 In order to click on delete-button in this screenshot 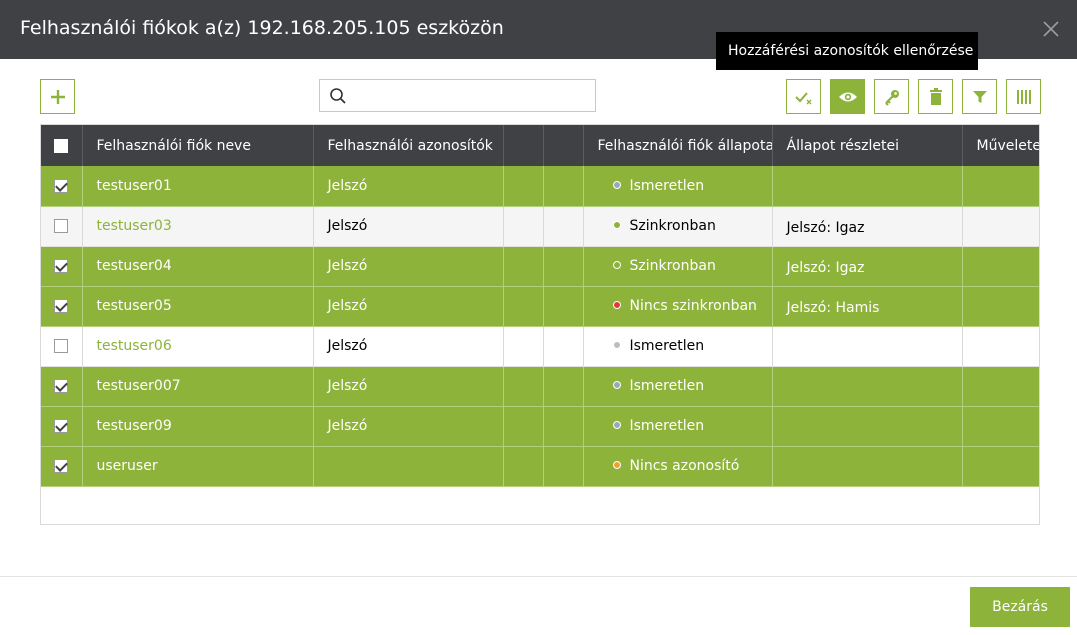, I will do `click(935, 96)`.